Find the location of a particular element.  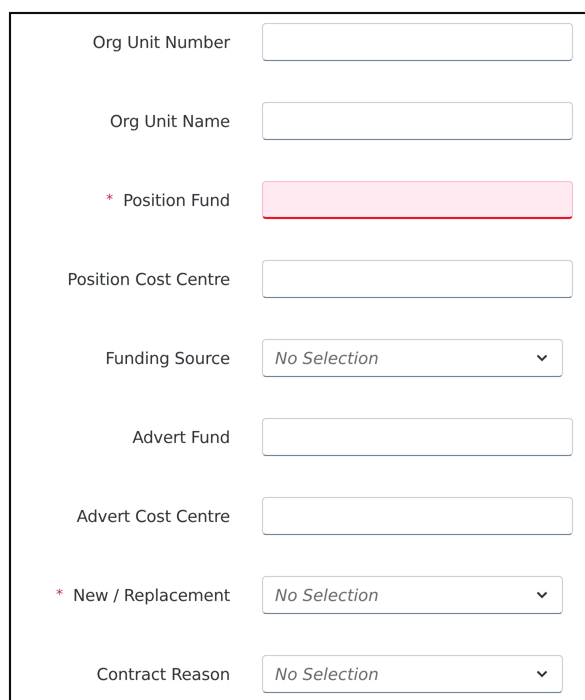

field-label: Funding Source is located at coordinates (167, 358).